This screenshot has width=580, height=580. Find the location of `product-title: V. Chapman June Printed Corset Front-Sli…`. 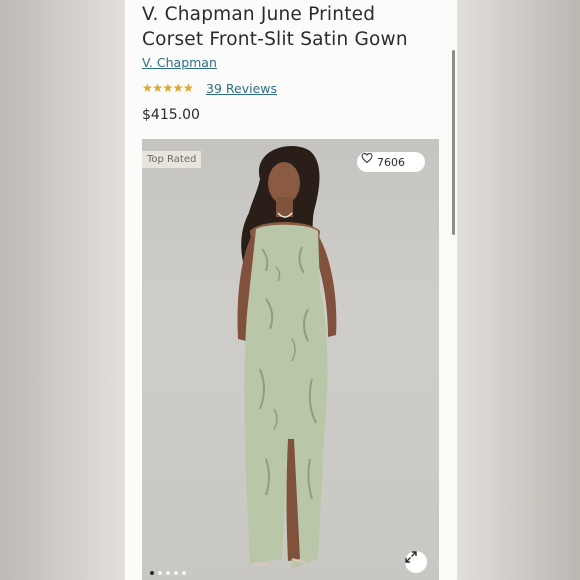

product-title: V. Chapman June Printed Corset Front-Sli… is located at coordinates (292, 27).